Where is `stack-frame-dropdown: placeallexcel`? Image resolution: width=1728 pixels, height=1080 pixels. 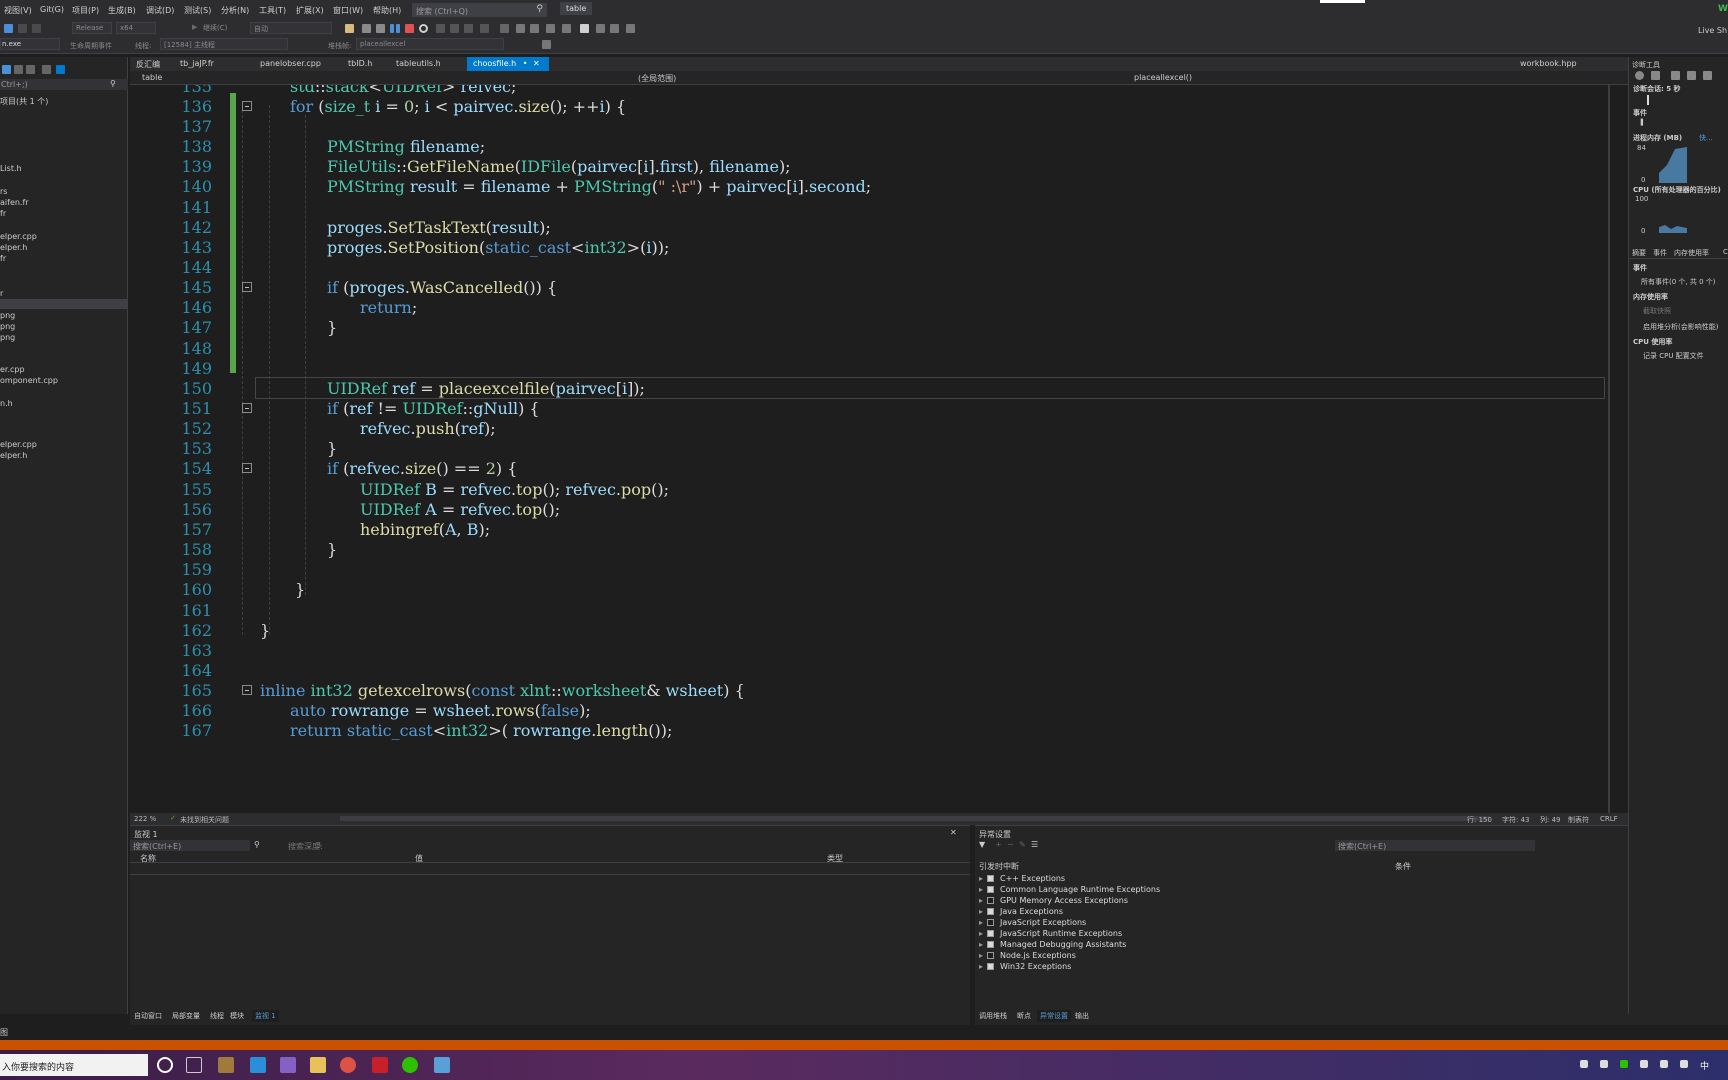
stack-frame-dropdown: placeallexcel is located at coordinates (430, 44).